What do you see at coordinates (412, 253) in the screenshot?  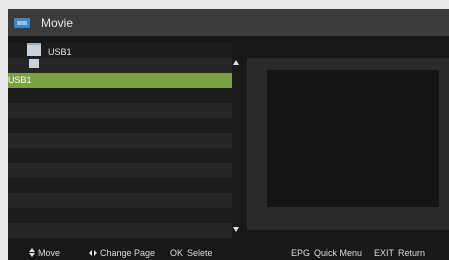 I see `exit-hint-label: Return` at bounding box center [412, 253].